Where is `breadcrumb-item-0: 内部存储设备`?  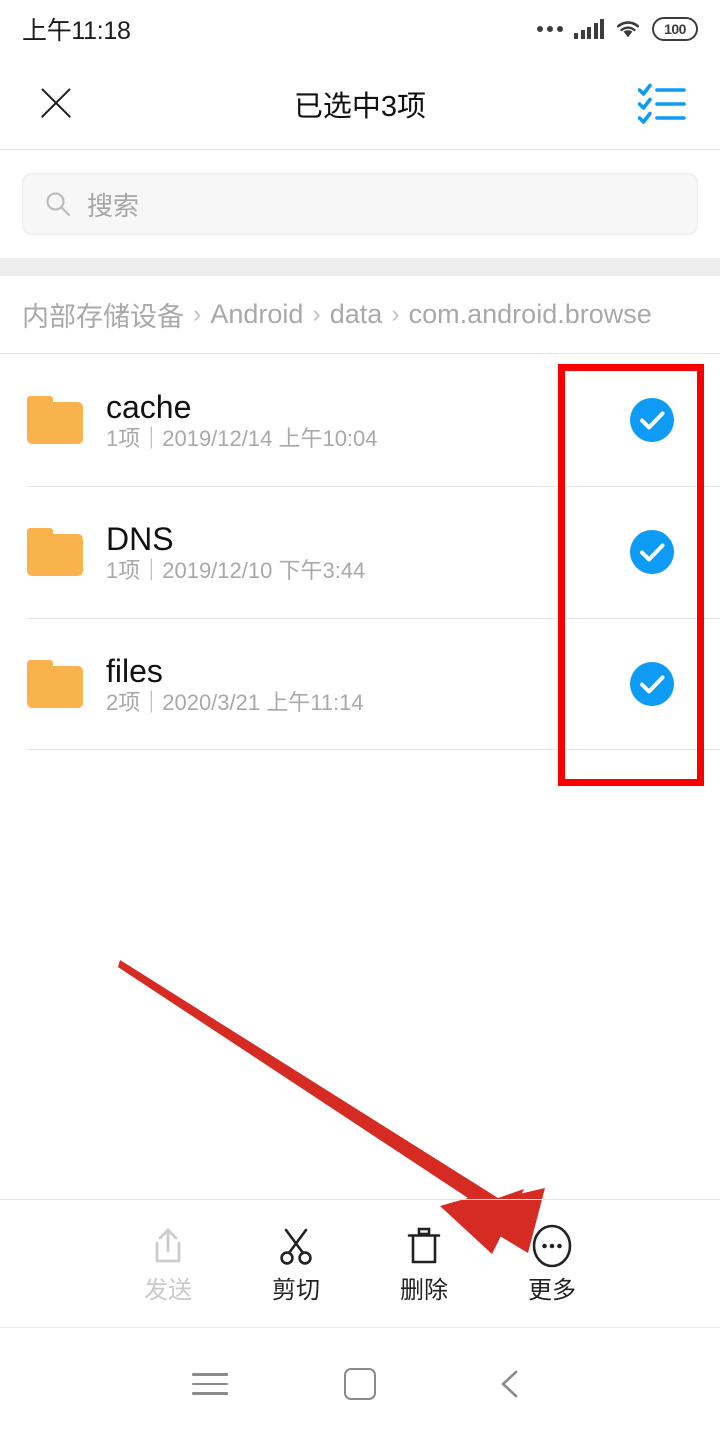 breadcrumb-item-0: 内部存储设备 is located at coordinates (103, 314).